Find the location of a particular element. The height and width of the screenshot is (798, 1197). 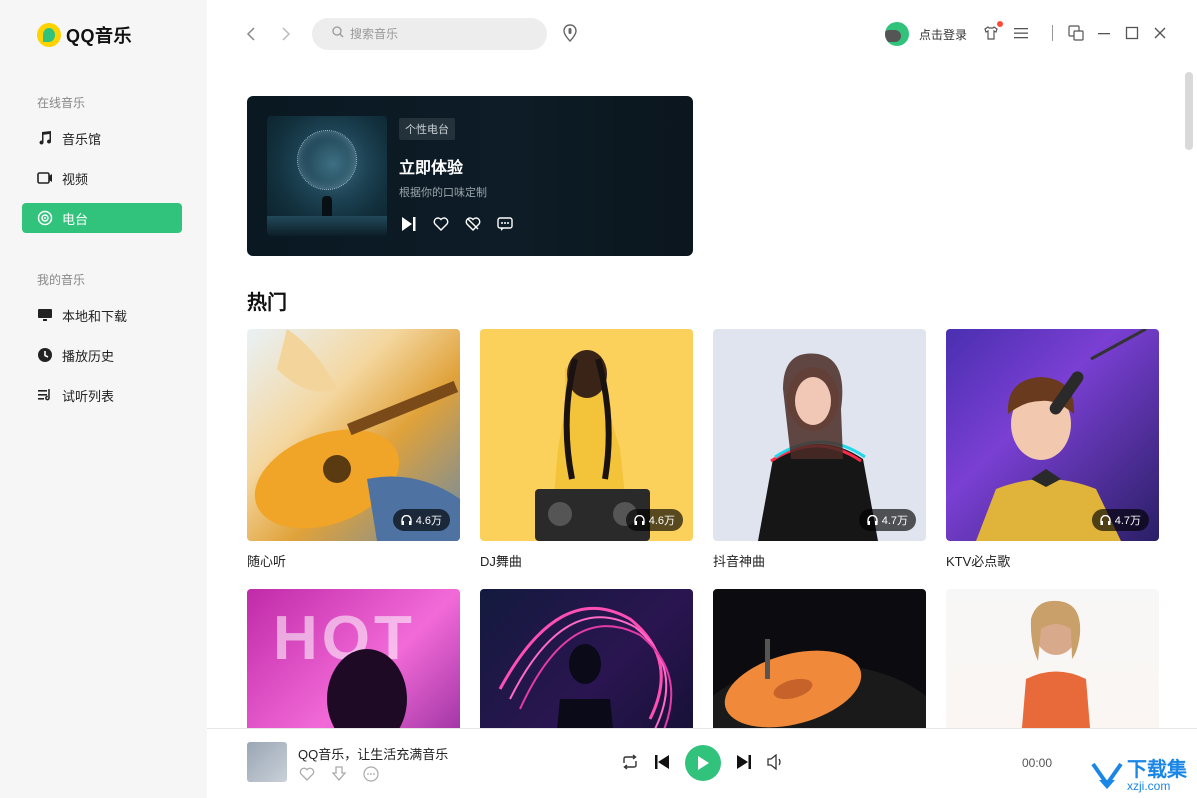

search-input is located at coordinates (440, 34).